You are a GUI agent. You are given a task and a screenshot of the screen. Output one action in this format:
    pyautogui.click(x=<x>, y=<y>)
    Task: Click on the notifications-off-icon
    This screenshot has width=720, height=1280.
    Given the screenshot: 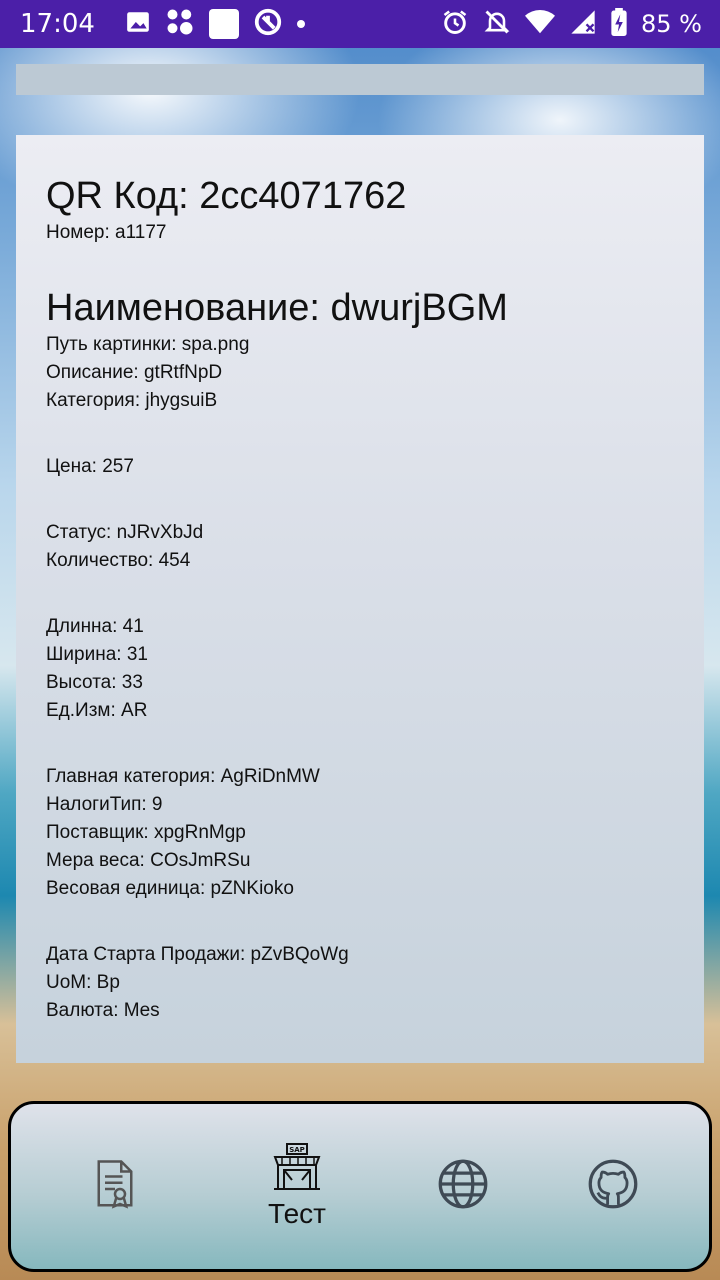 What is the action you would take?
    pyautogui.click(x=497, y=24)
    